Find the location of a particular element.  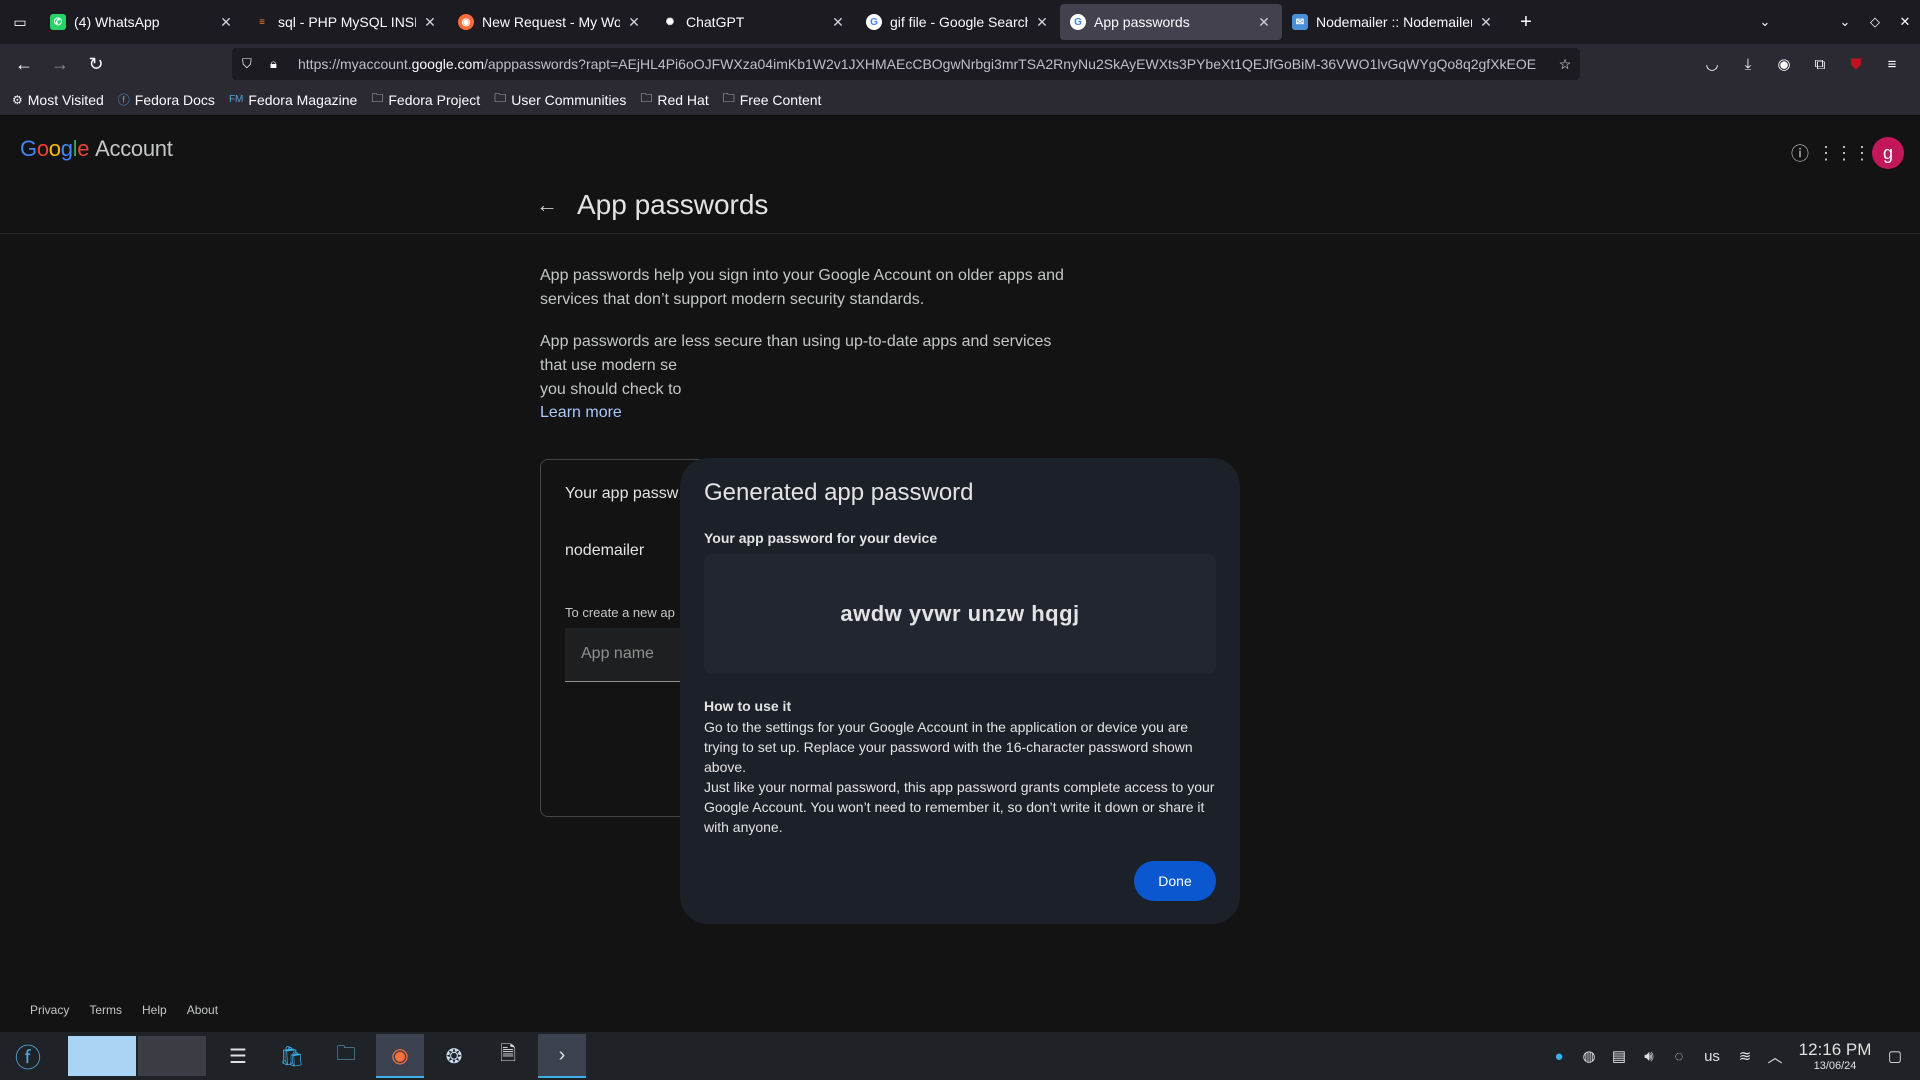

extensions-icon: ⧉ is located at coordinates (1820, 64).